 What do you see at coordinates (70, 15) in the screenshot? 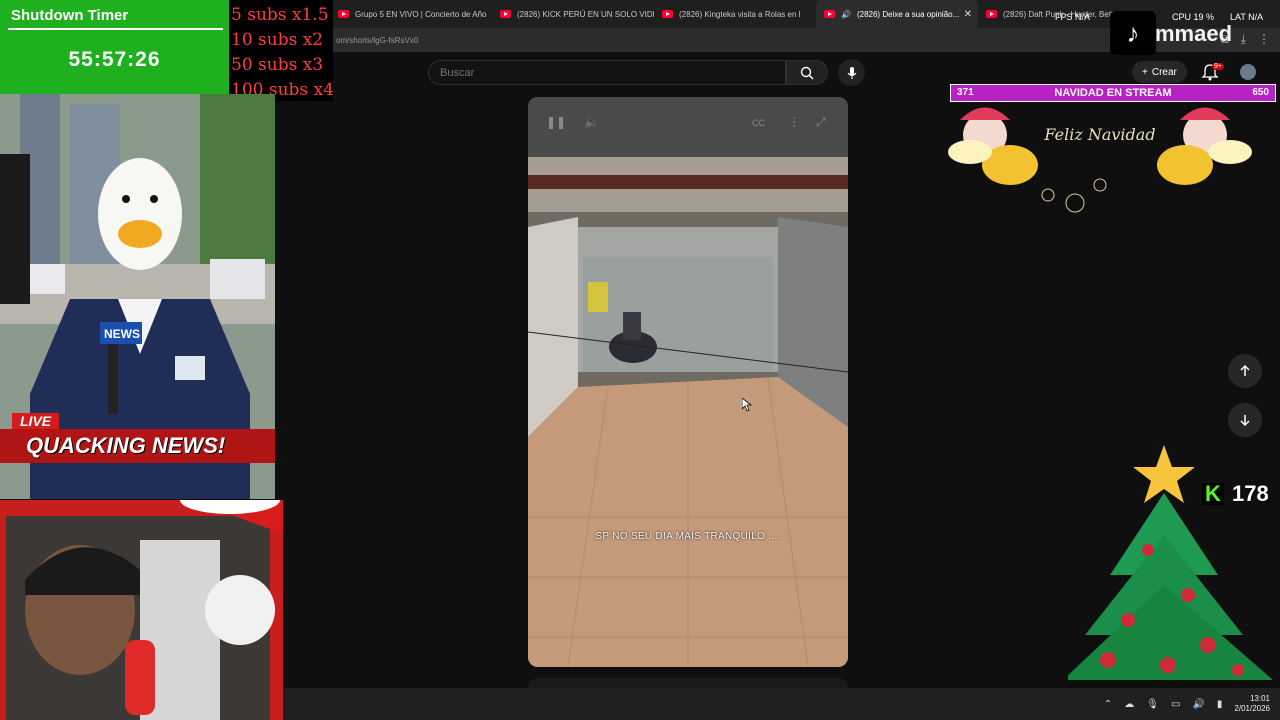
I see `timer-title: Shutdown Timer` at bounding box center [70, 15].